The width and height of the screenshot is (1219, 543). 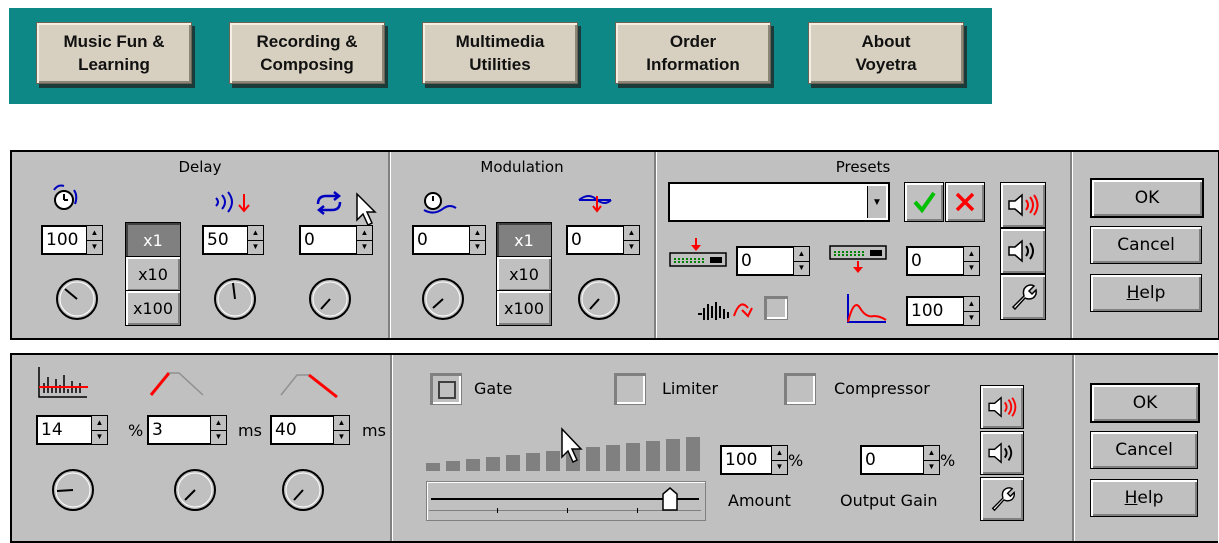 I want to click on input-level-arrows: ▲ ▼, so click(x=801, y=261).